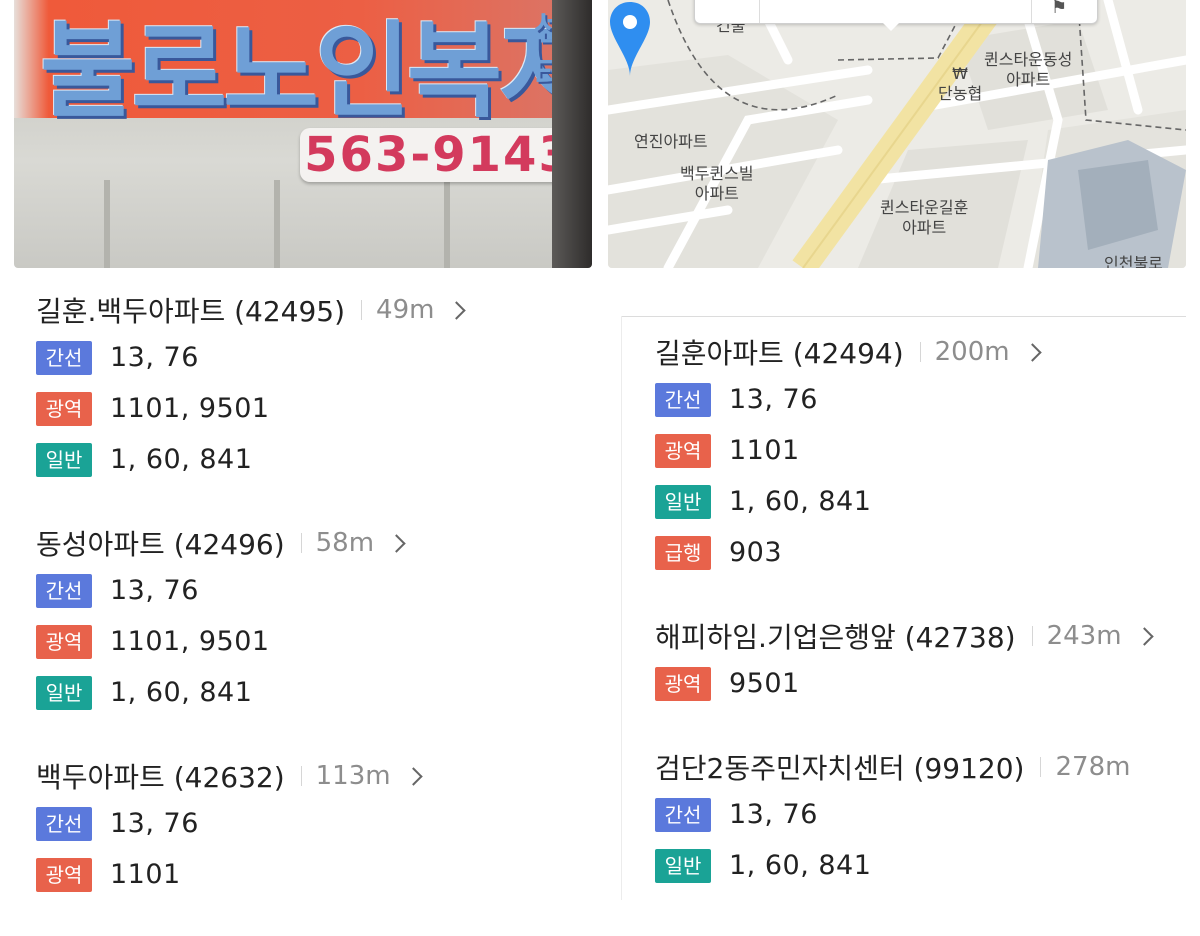 The height and width of the screenshot is (936, 1200). Describe the element at coordinates (756, 552) in the screenshot. I see `route-numbers: 903` at that location.